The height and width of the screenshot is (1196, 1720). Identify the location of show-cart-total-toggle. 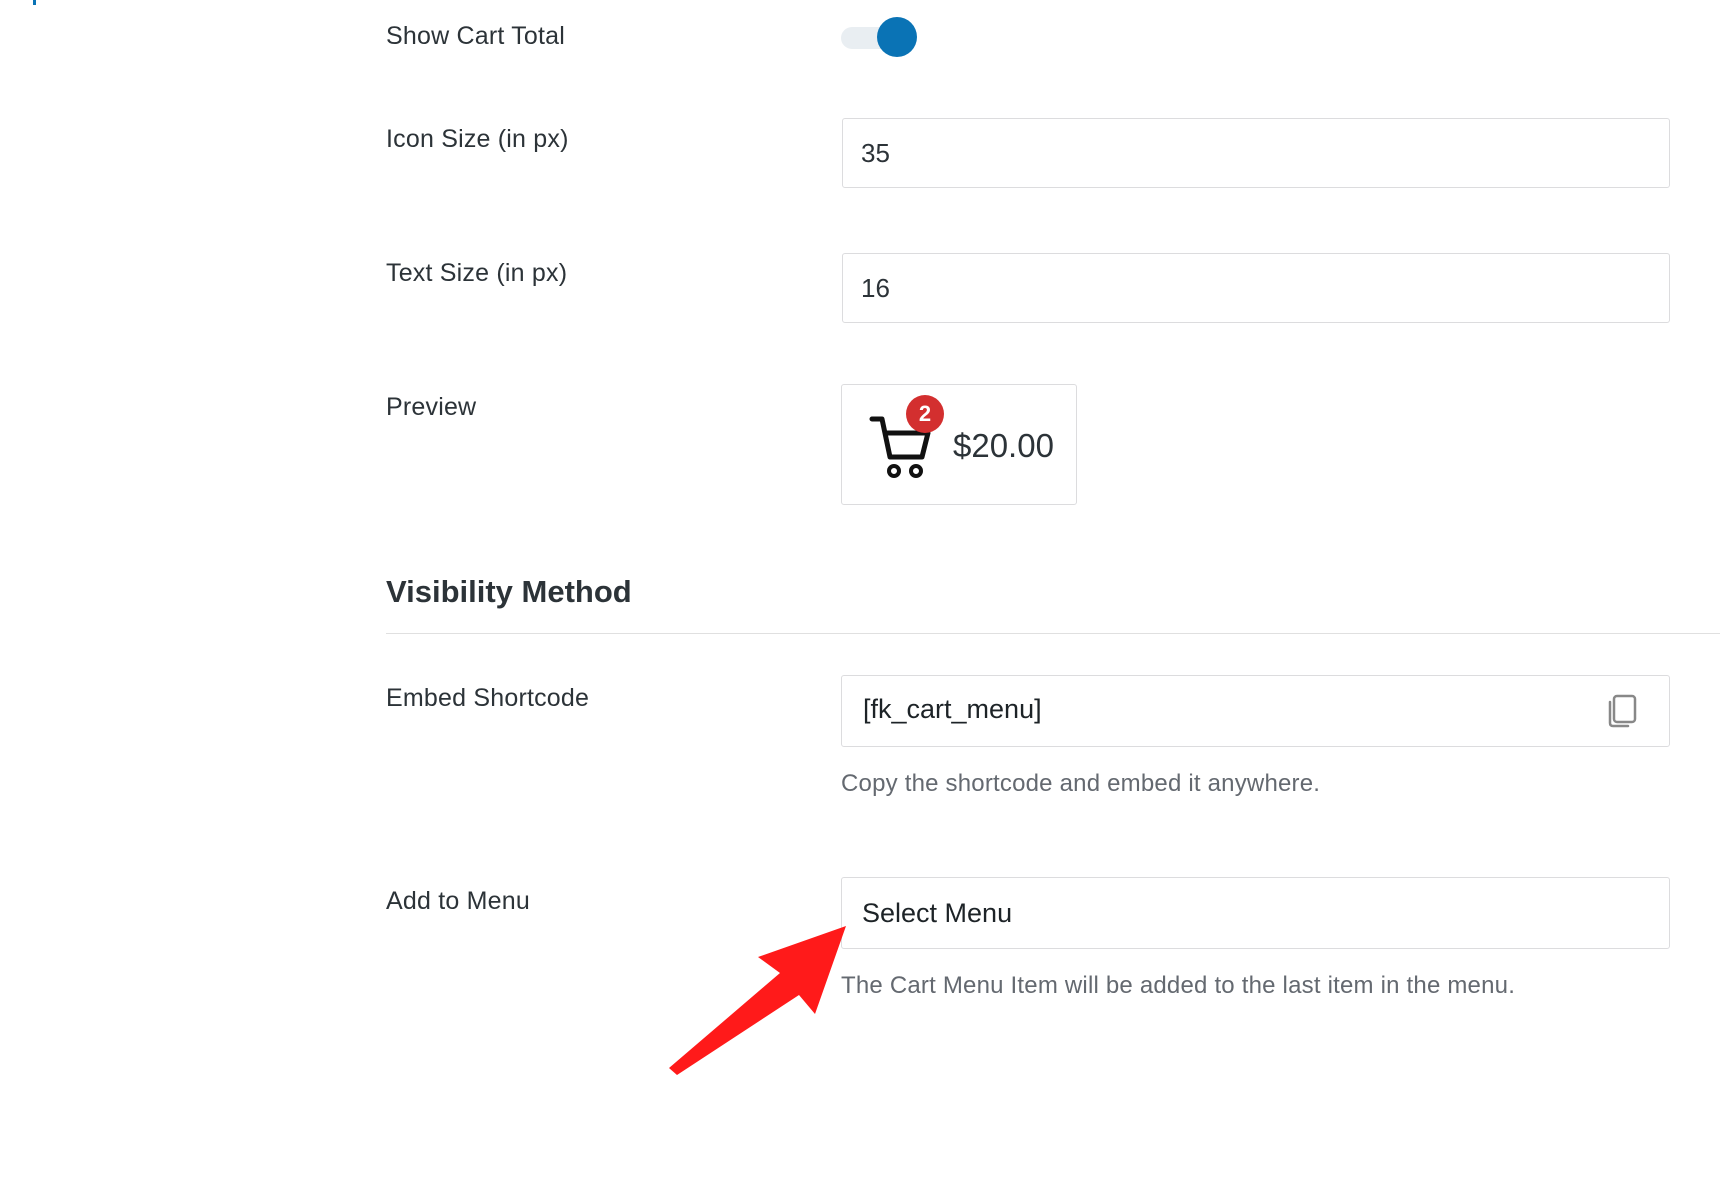
(879, 37).